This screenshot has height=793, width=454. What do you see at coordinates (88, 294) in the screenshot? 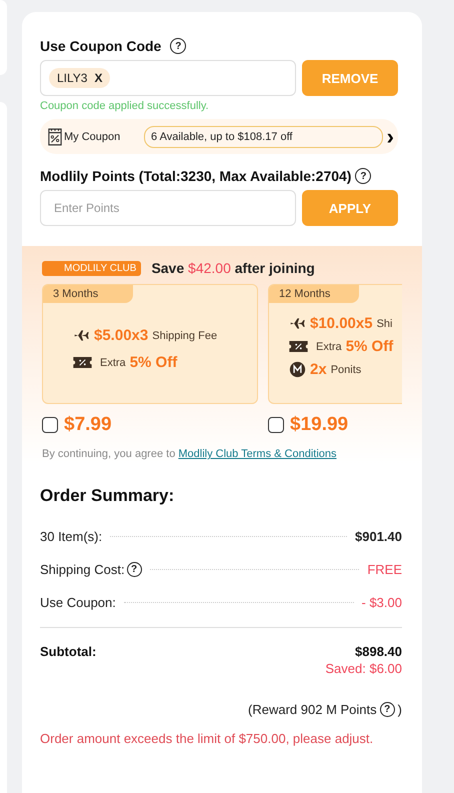
I see `plan-duration: 3 Months` at bounding box center [88, 294].